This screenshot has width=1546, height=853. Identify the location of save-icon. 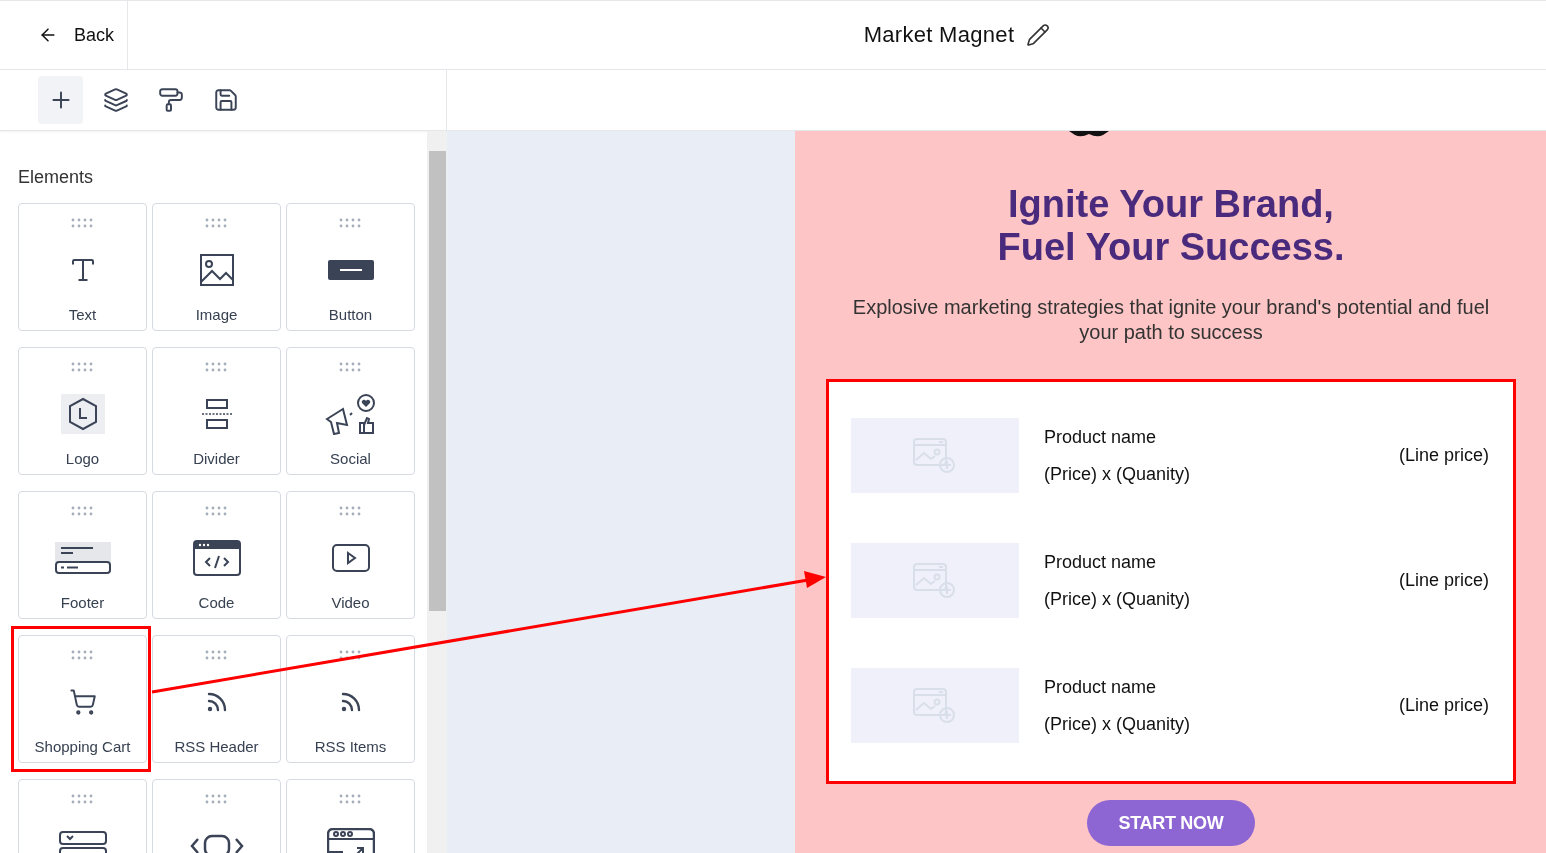
(225, 100).